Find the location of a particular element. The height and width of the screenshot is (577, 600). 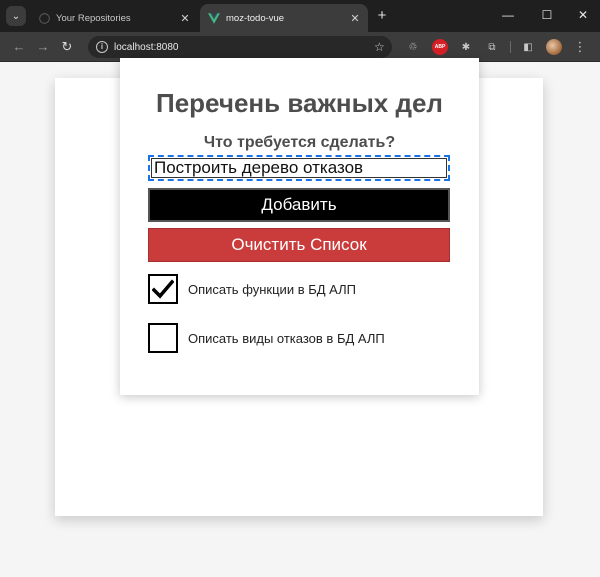

new-todo-input is located at coordinates (299, 168).